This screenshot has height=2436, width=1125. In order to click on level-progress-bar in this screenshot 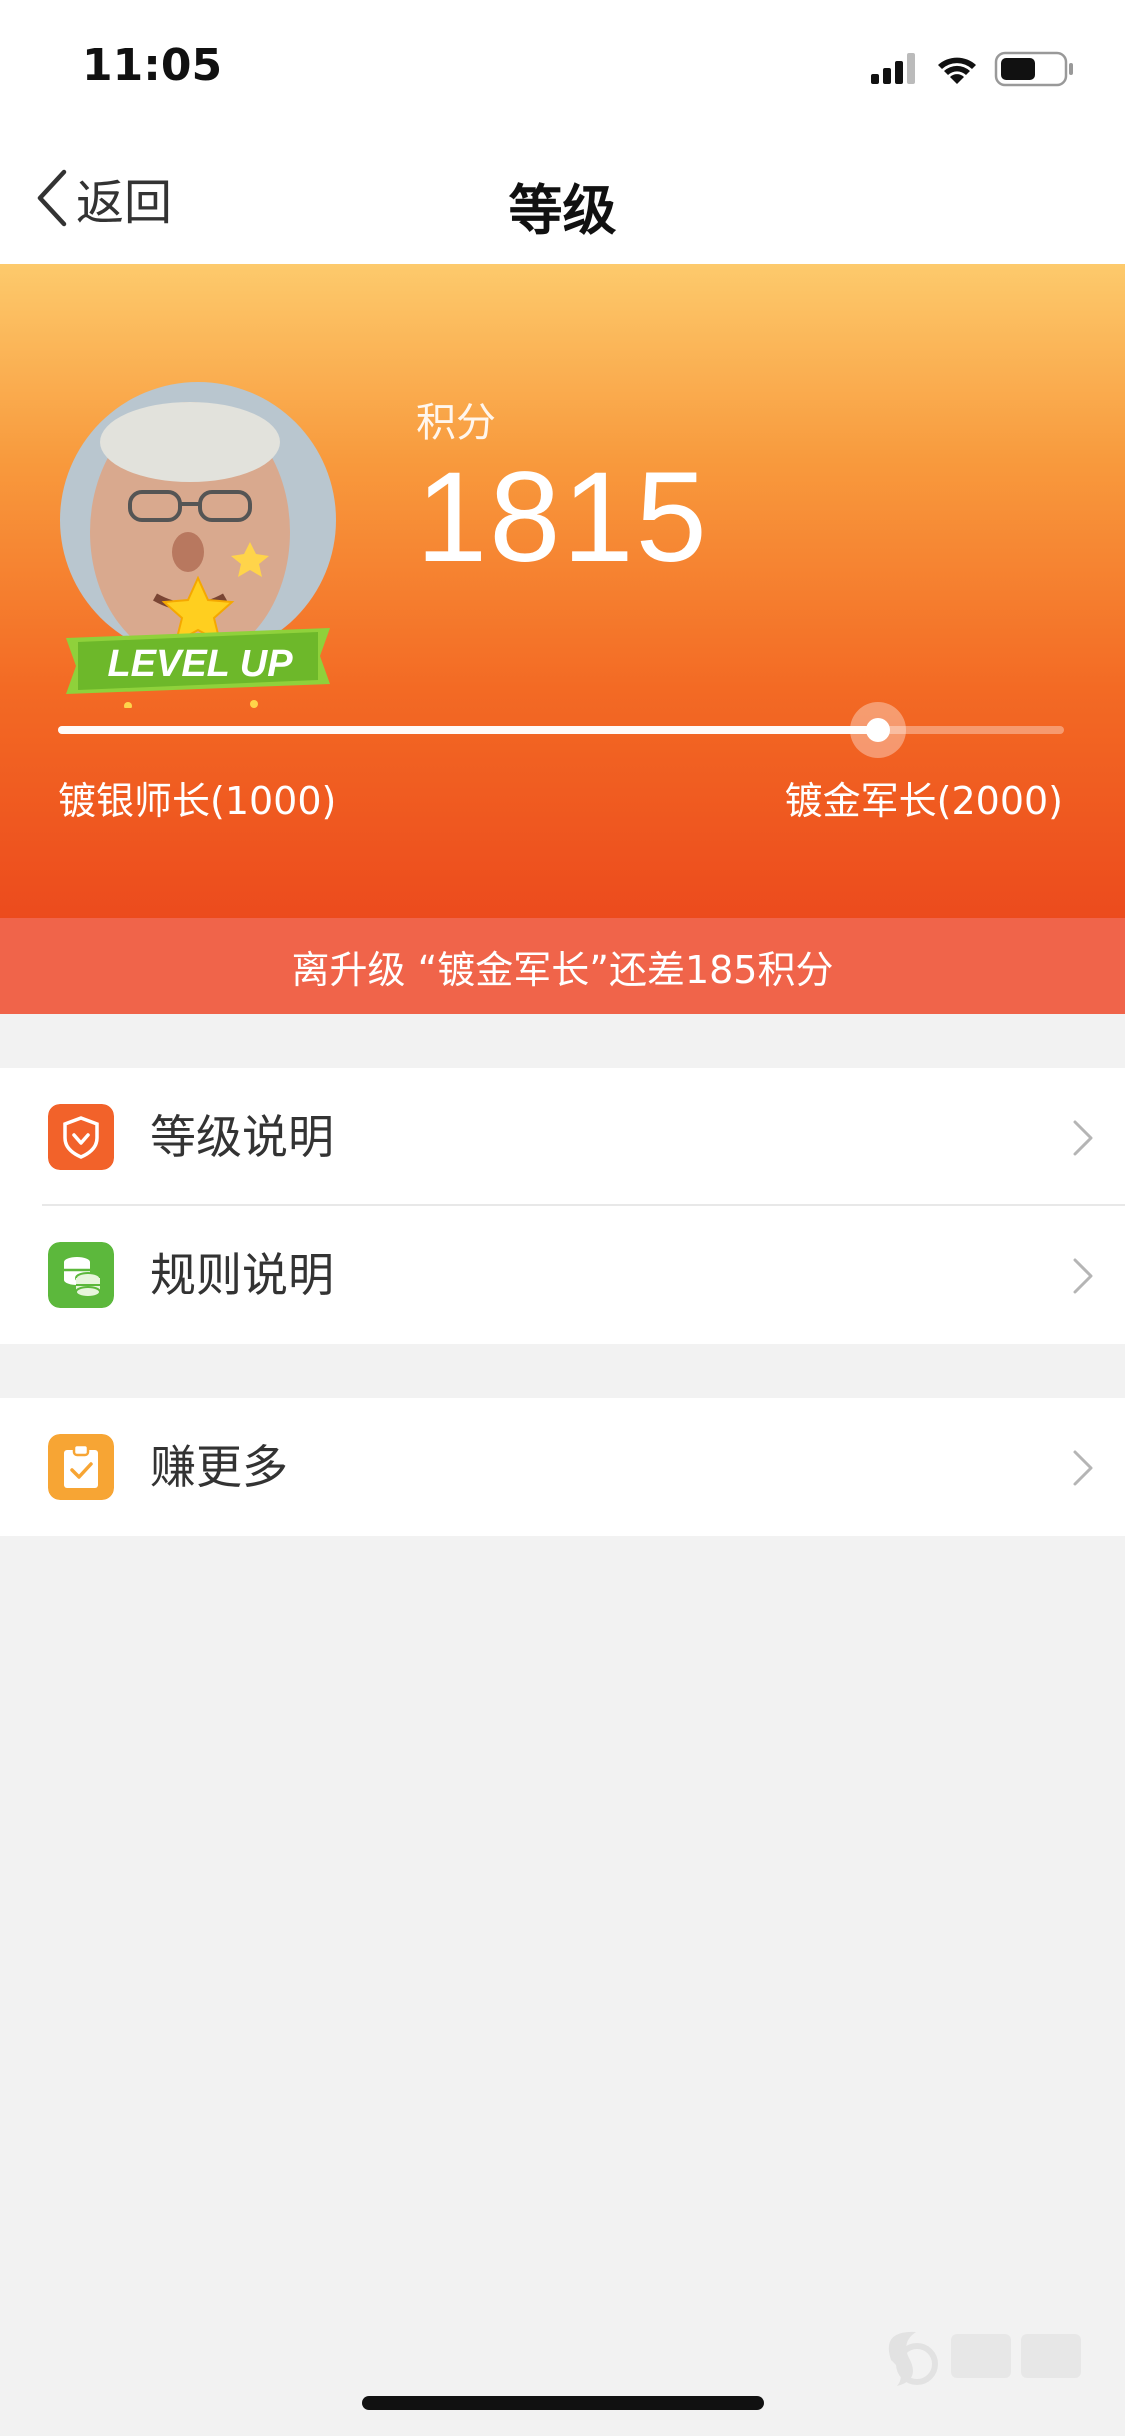, I will do `click(561, 730)`.